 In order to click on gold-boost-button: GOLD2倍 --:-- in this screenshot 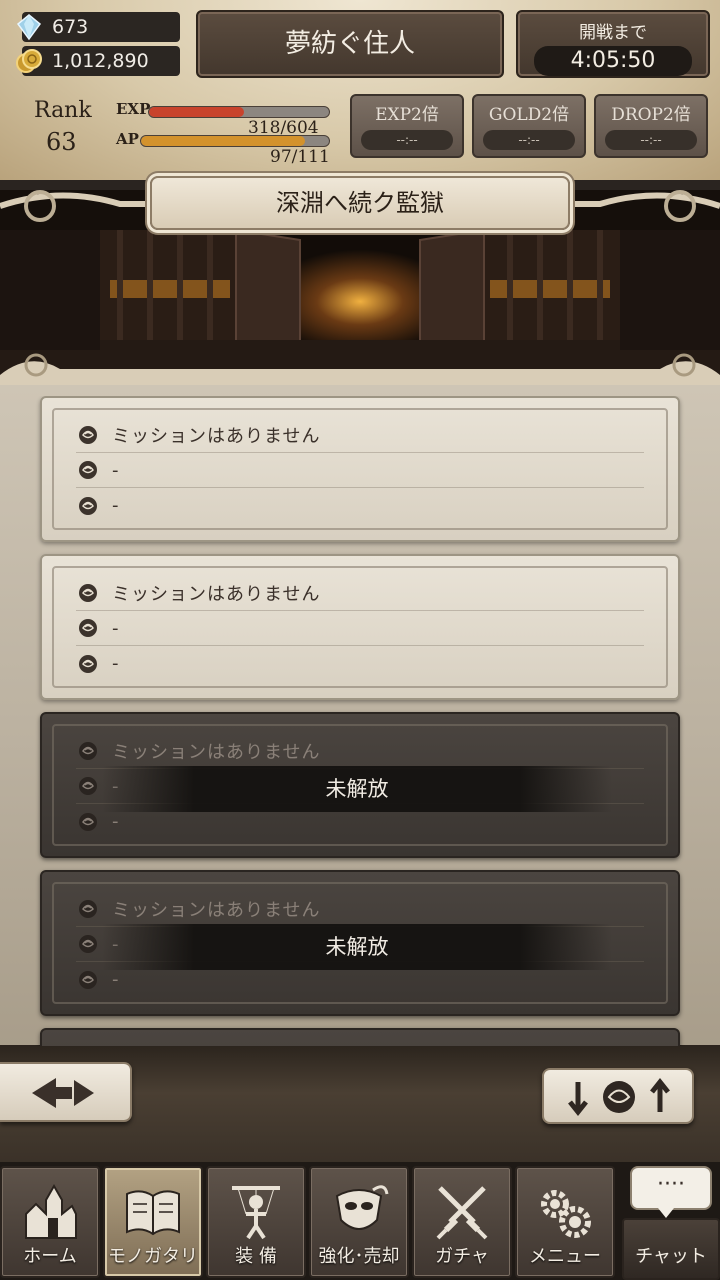, I will do `click(529, 126)`.